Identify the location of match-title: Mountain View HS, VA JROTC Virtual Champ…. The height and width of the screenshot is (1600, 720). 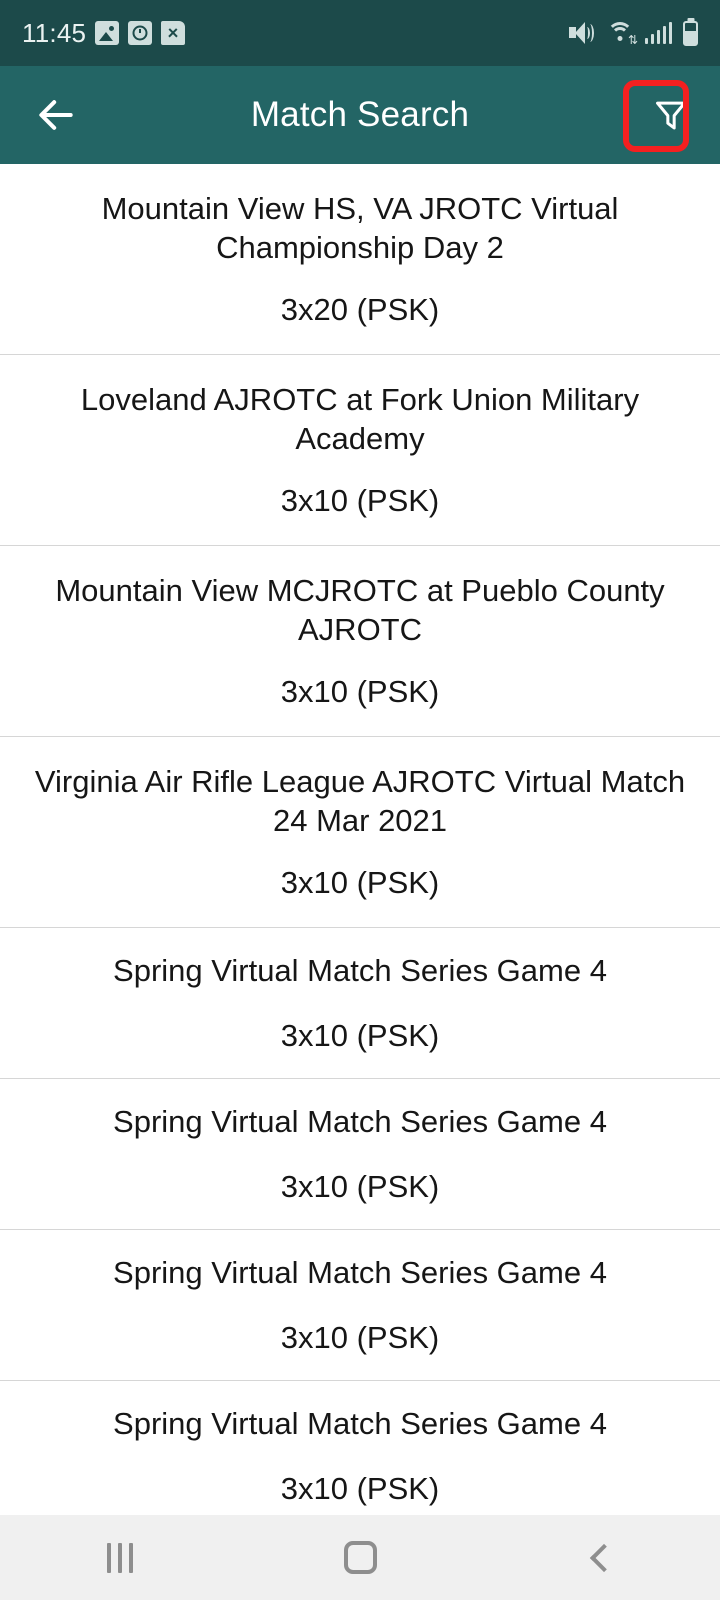
(360, 228).